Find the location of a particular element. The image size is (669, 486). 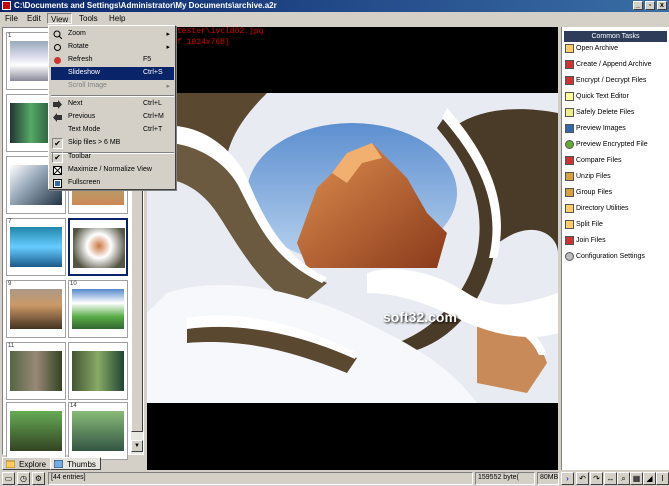

menu-item-next: Next Ctrl+L is located at coordinates (112, 104).